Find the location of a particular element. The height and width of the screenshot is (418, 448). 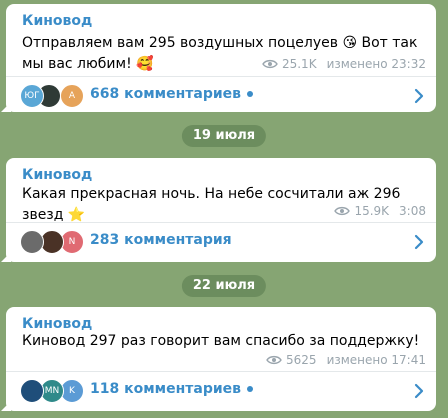

comments-count: 118 комментариев is located at coordinates (172, 389).